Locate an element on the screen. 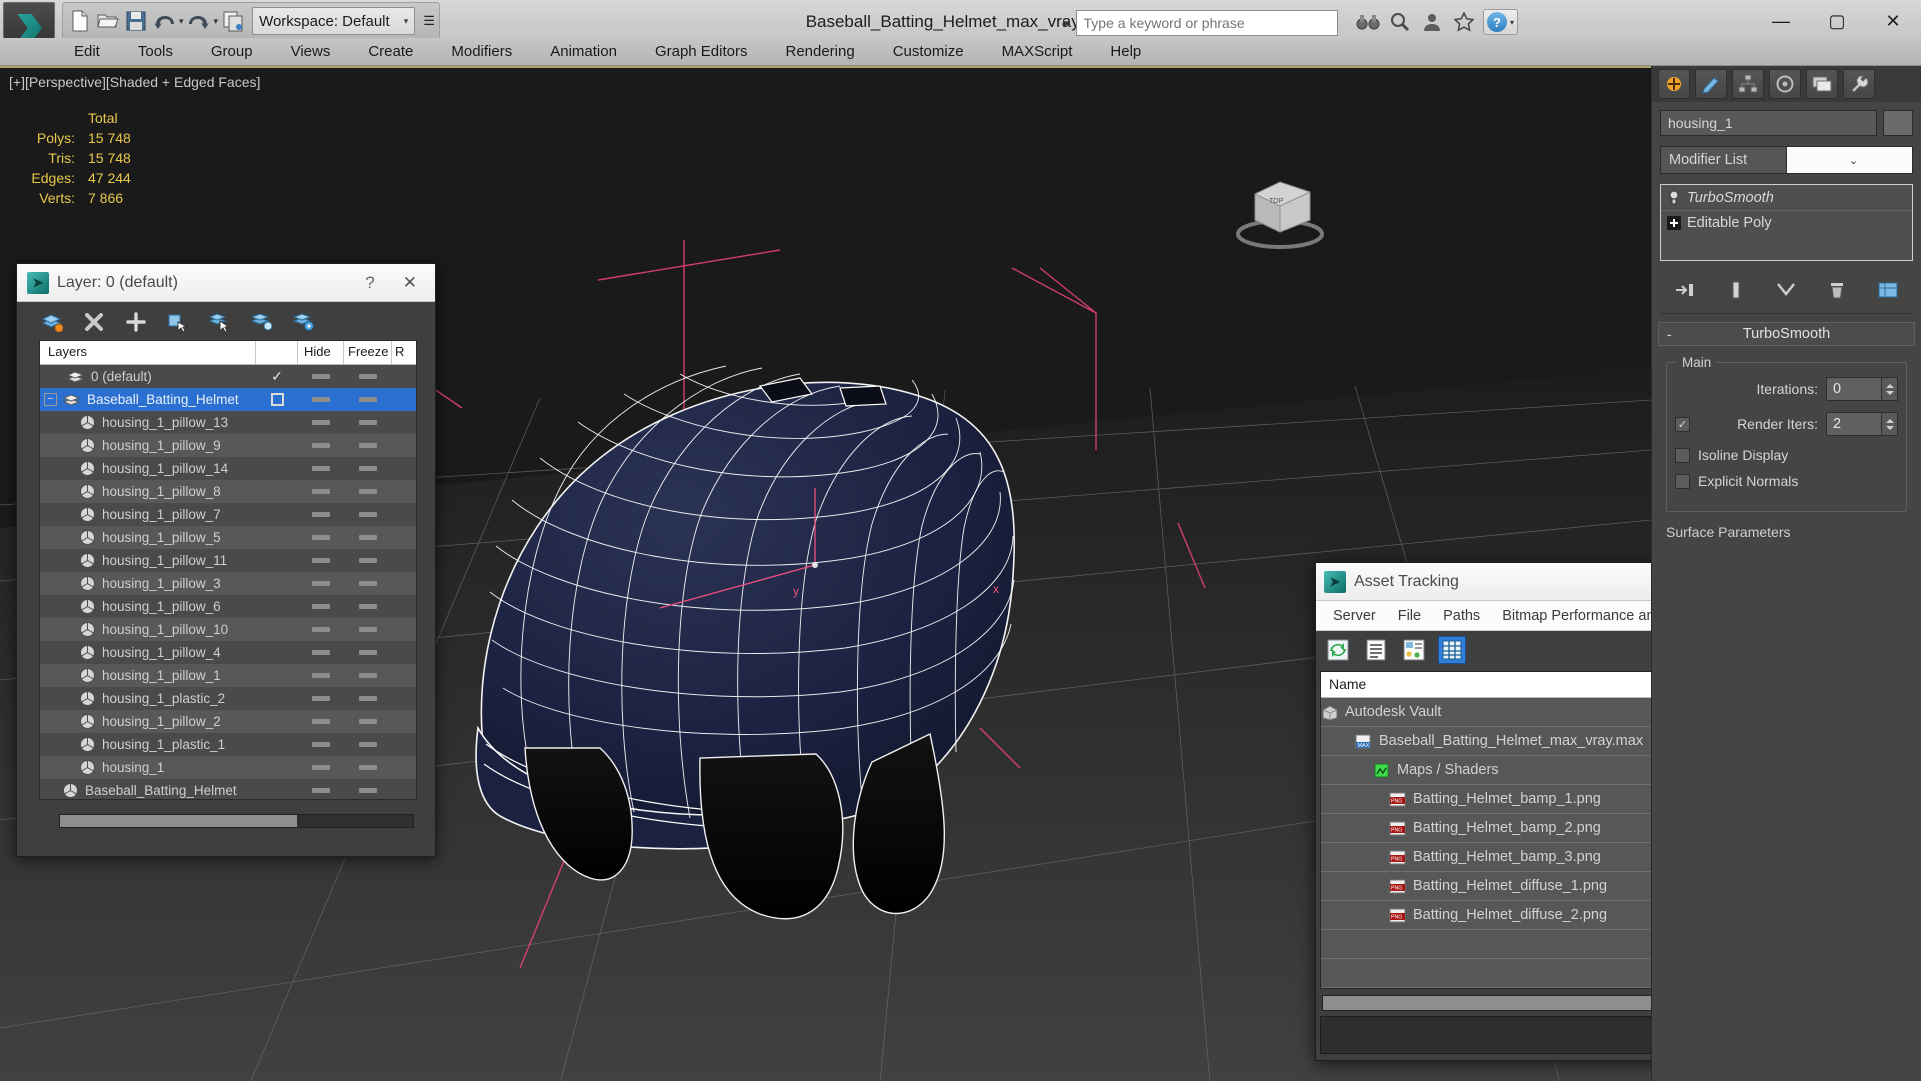  redo-icon is located at coordinates (199, 21).